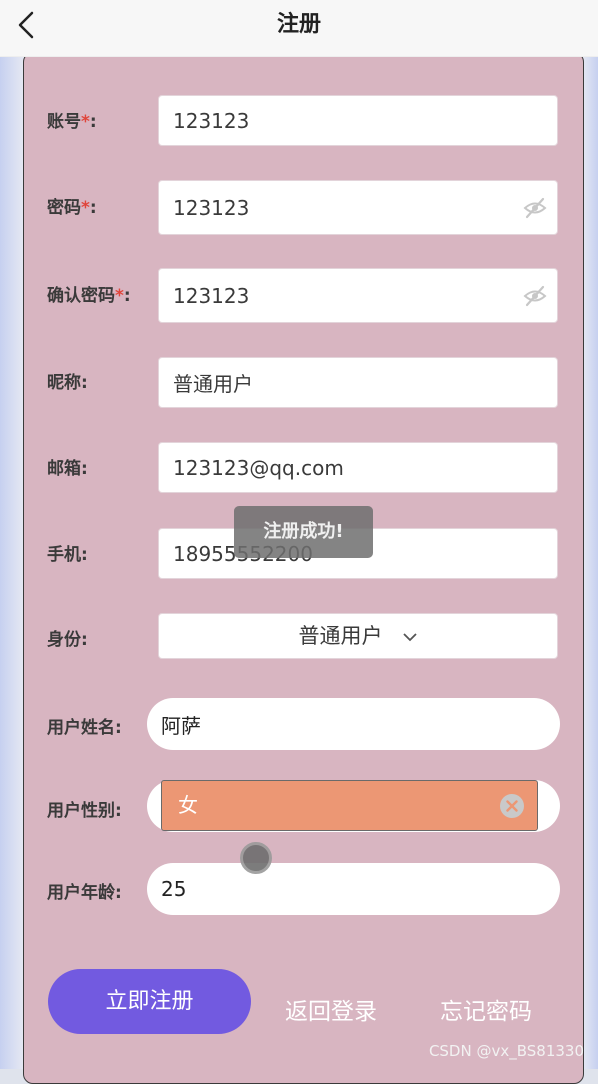 Image resolution: width=598 pixels, height=1084 pixels. I want to click on email-input, so click(343, 467).